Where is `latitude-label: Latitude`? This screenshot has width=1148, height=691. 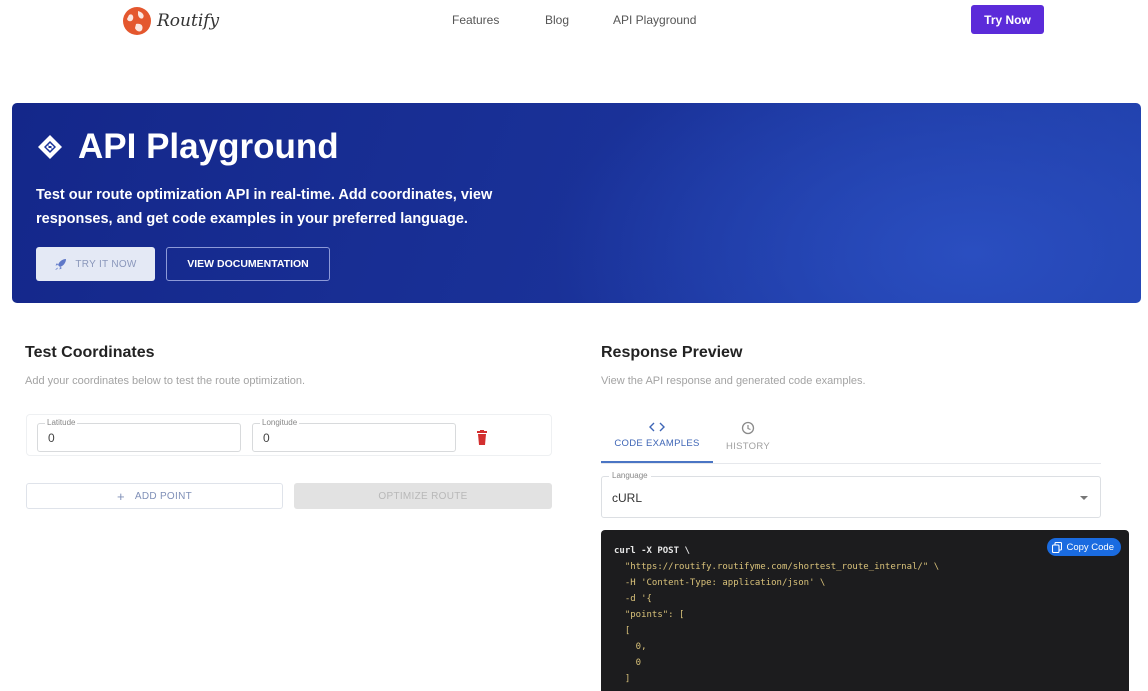 latitude-label: Latitude is located at coordinates (61, 422).